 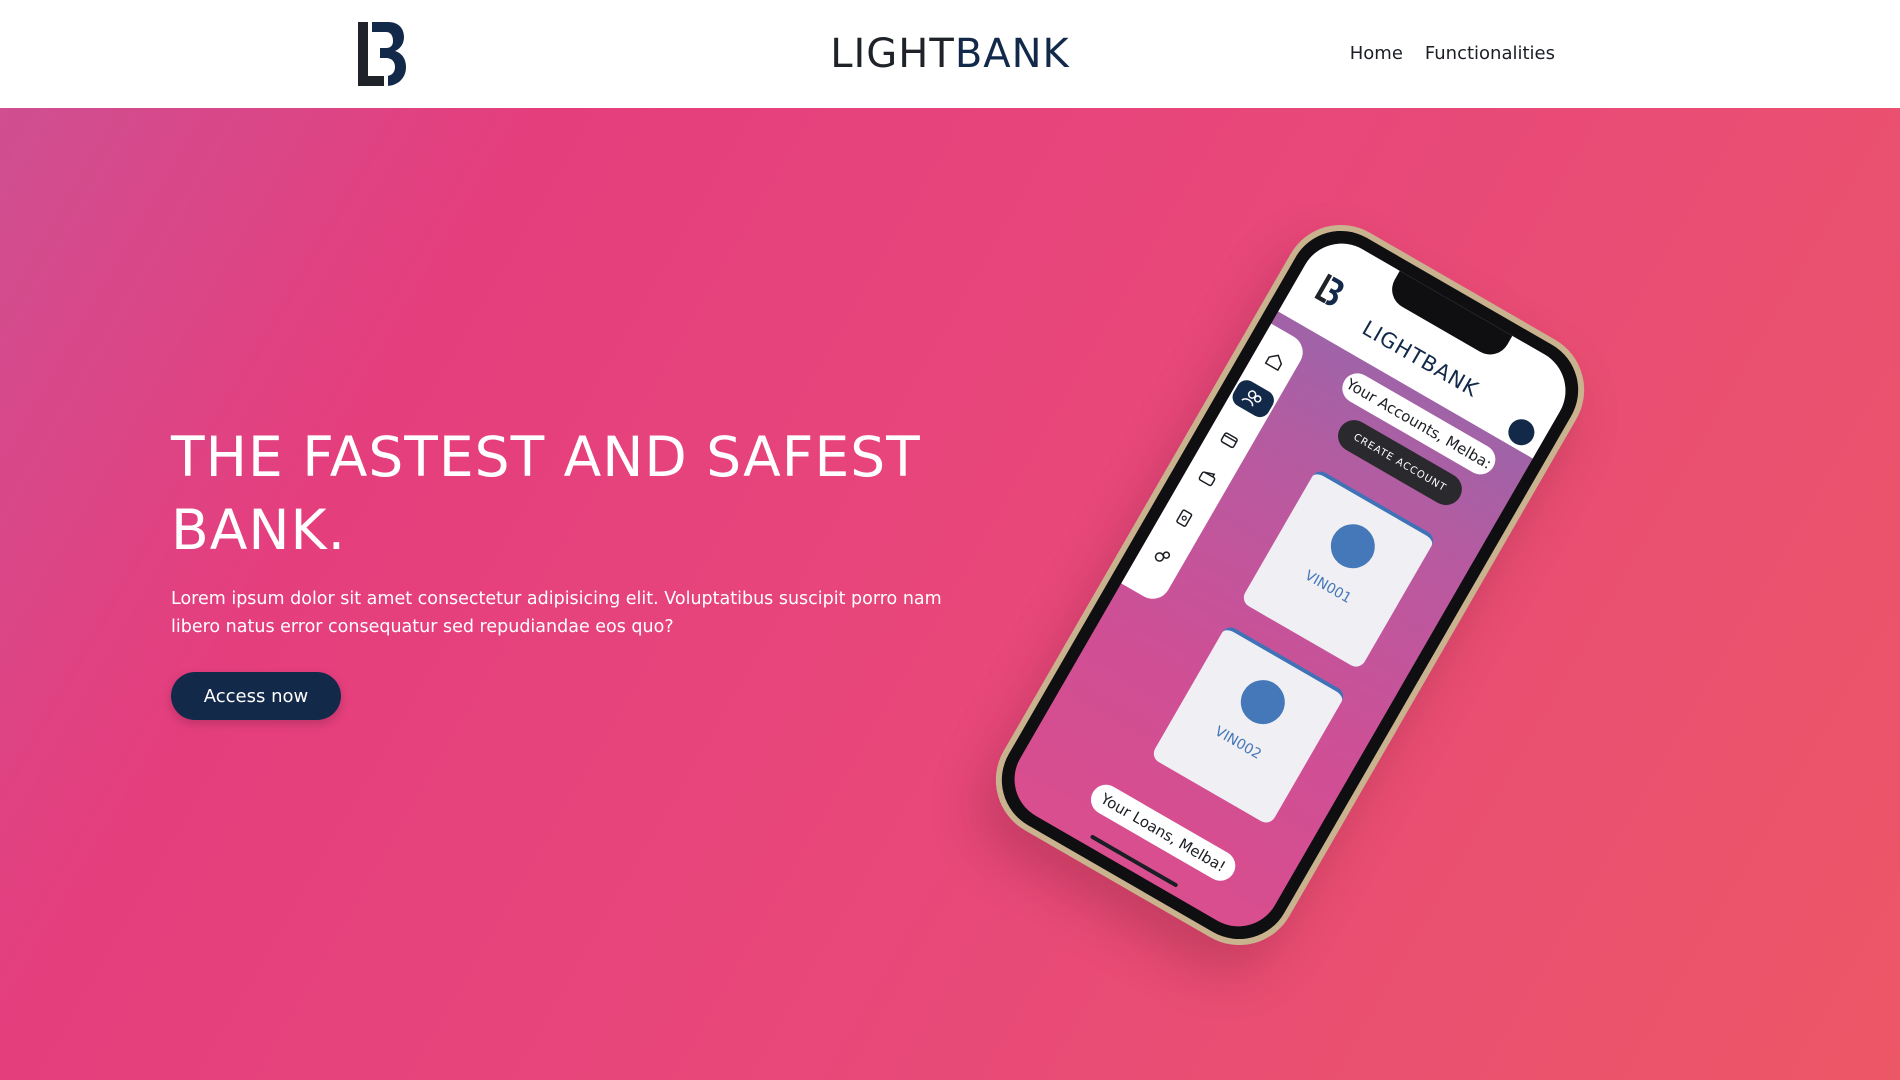 I want to click on hero-title: THE FASTEST AND SAFEST BANK., so click(x=546, y=493).